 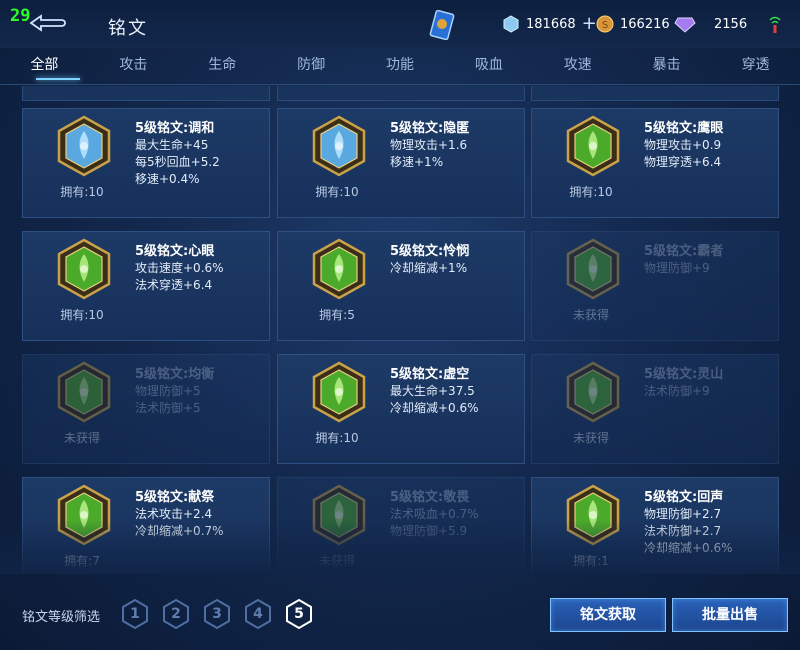 What do you see at coordinates (430, 251) in the screenshot?
I see `inscription-name: 5级铭文:怜悯` at bounding box center [430, 251].